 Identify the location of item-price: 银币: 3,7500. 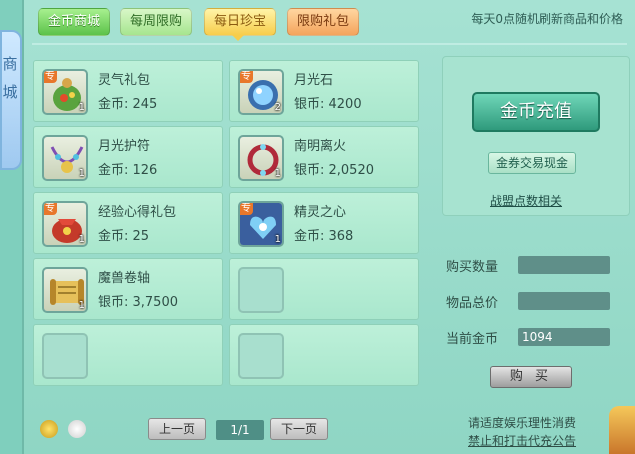
(138, 302).